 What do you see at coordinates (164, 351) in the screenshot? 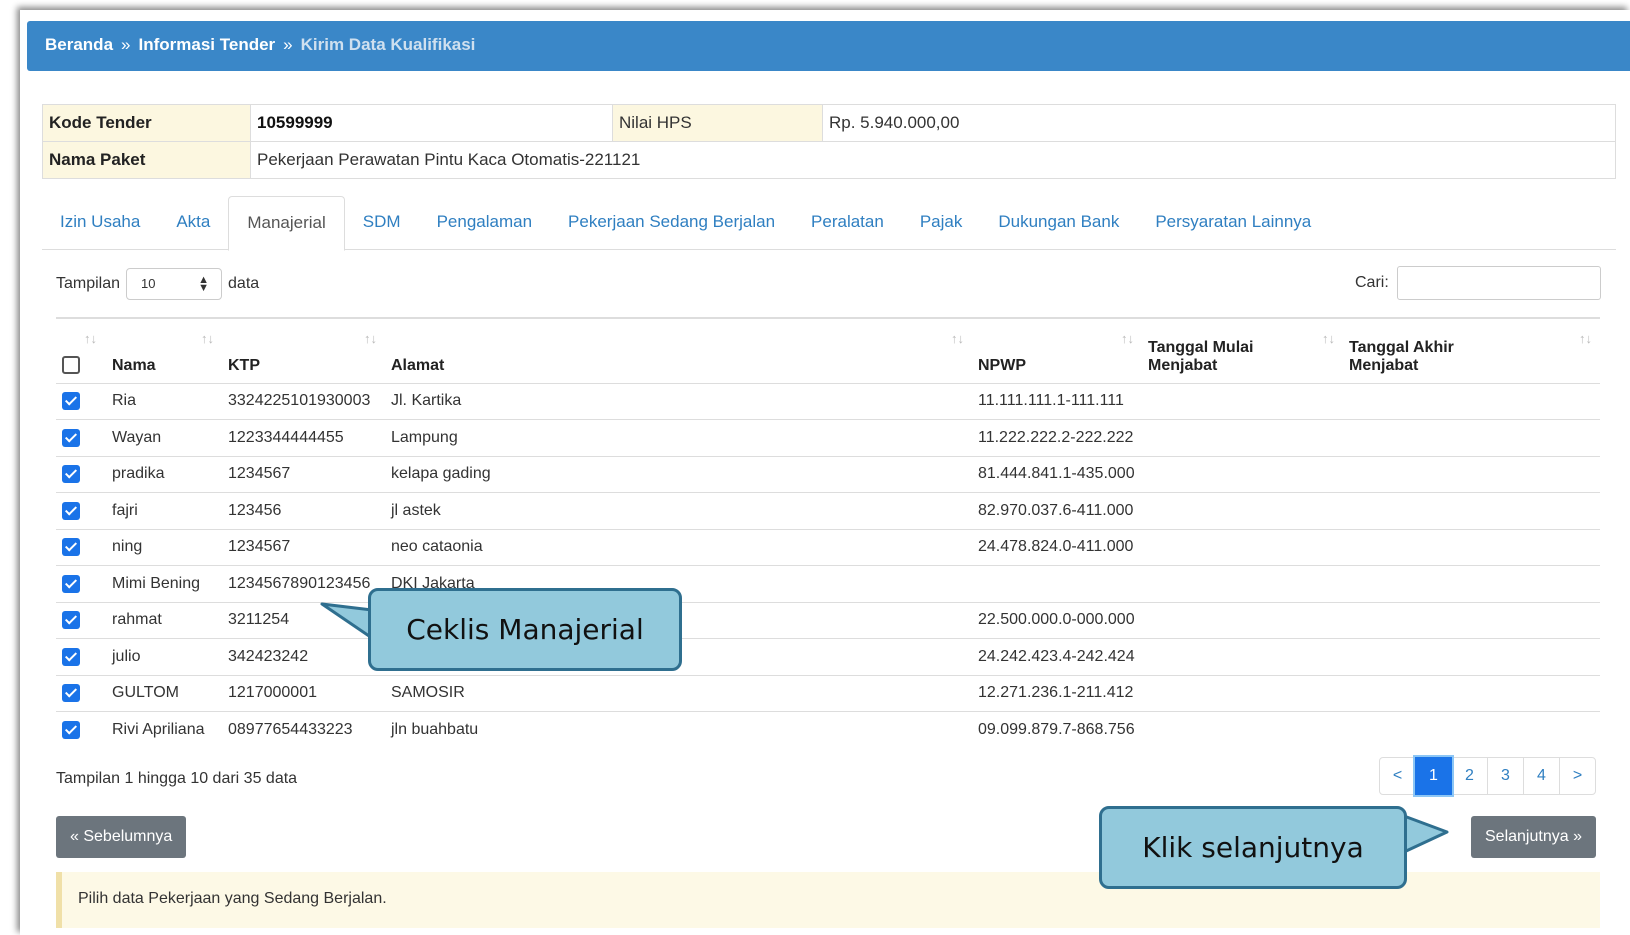
I see `column-header-nama: Nama ↑↓` at bounding box center [164, 351].